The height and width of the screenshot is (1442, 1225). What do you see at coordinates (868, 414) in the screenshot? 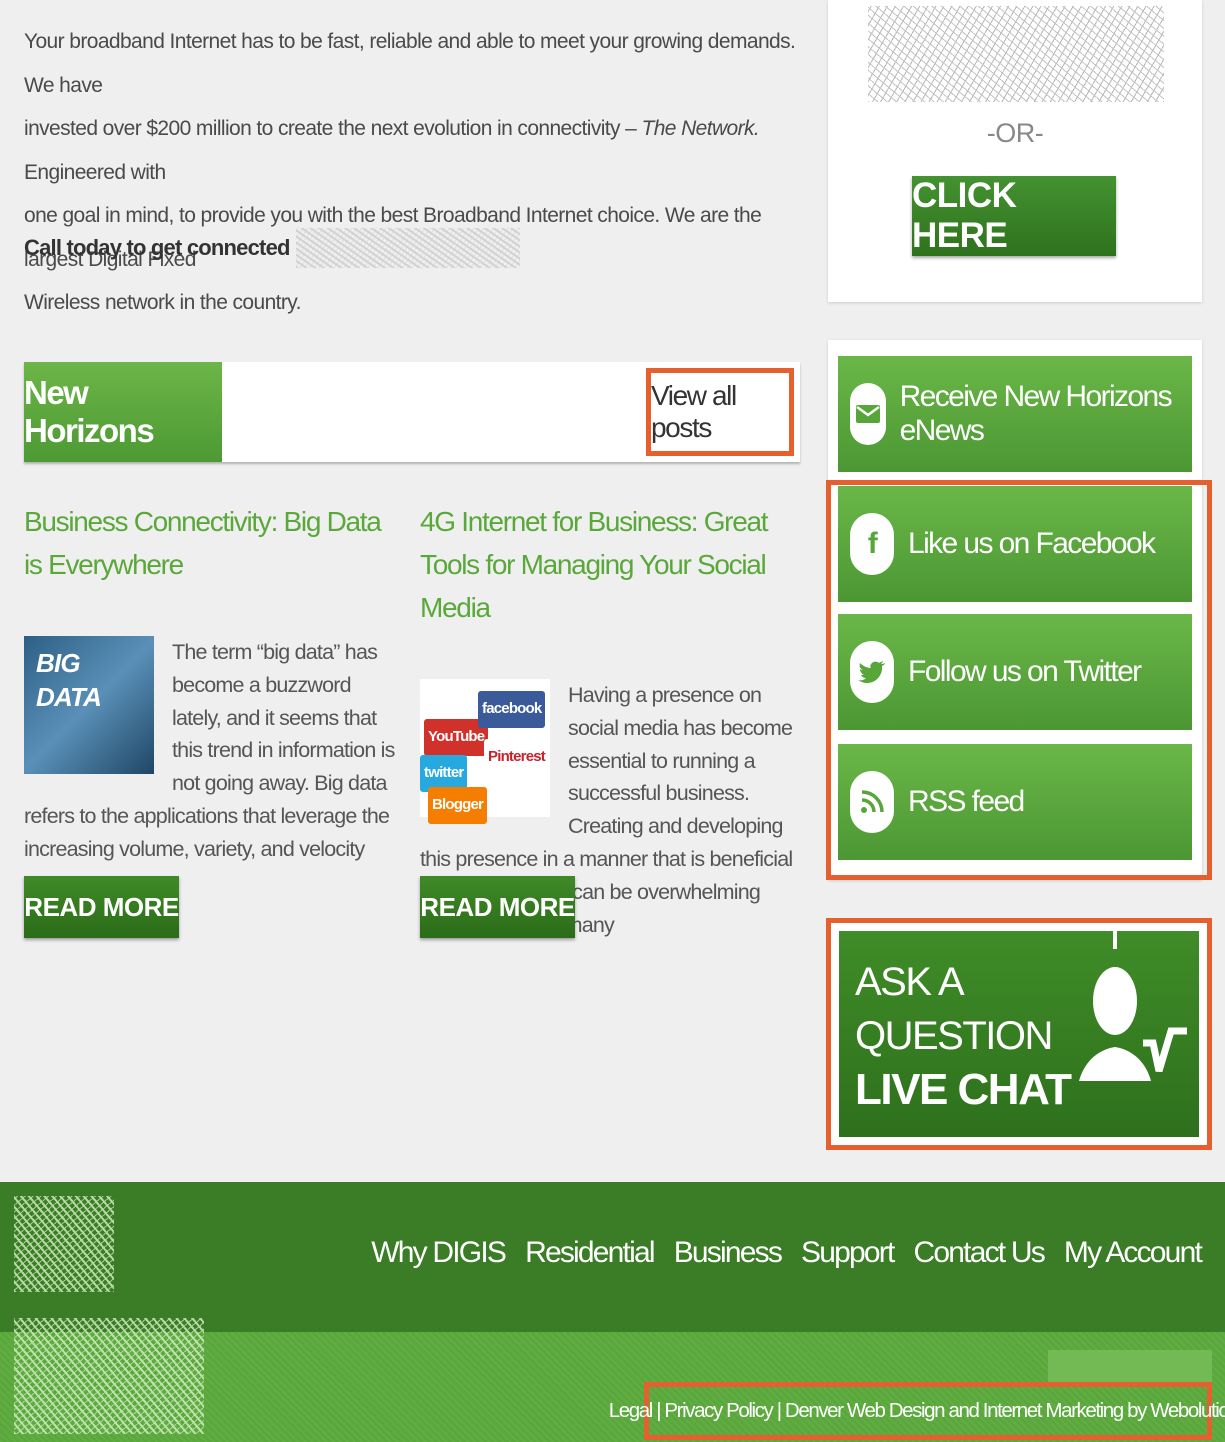
I see `envelope-icon` at bounding box center [868, 414].